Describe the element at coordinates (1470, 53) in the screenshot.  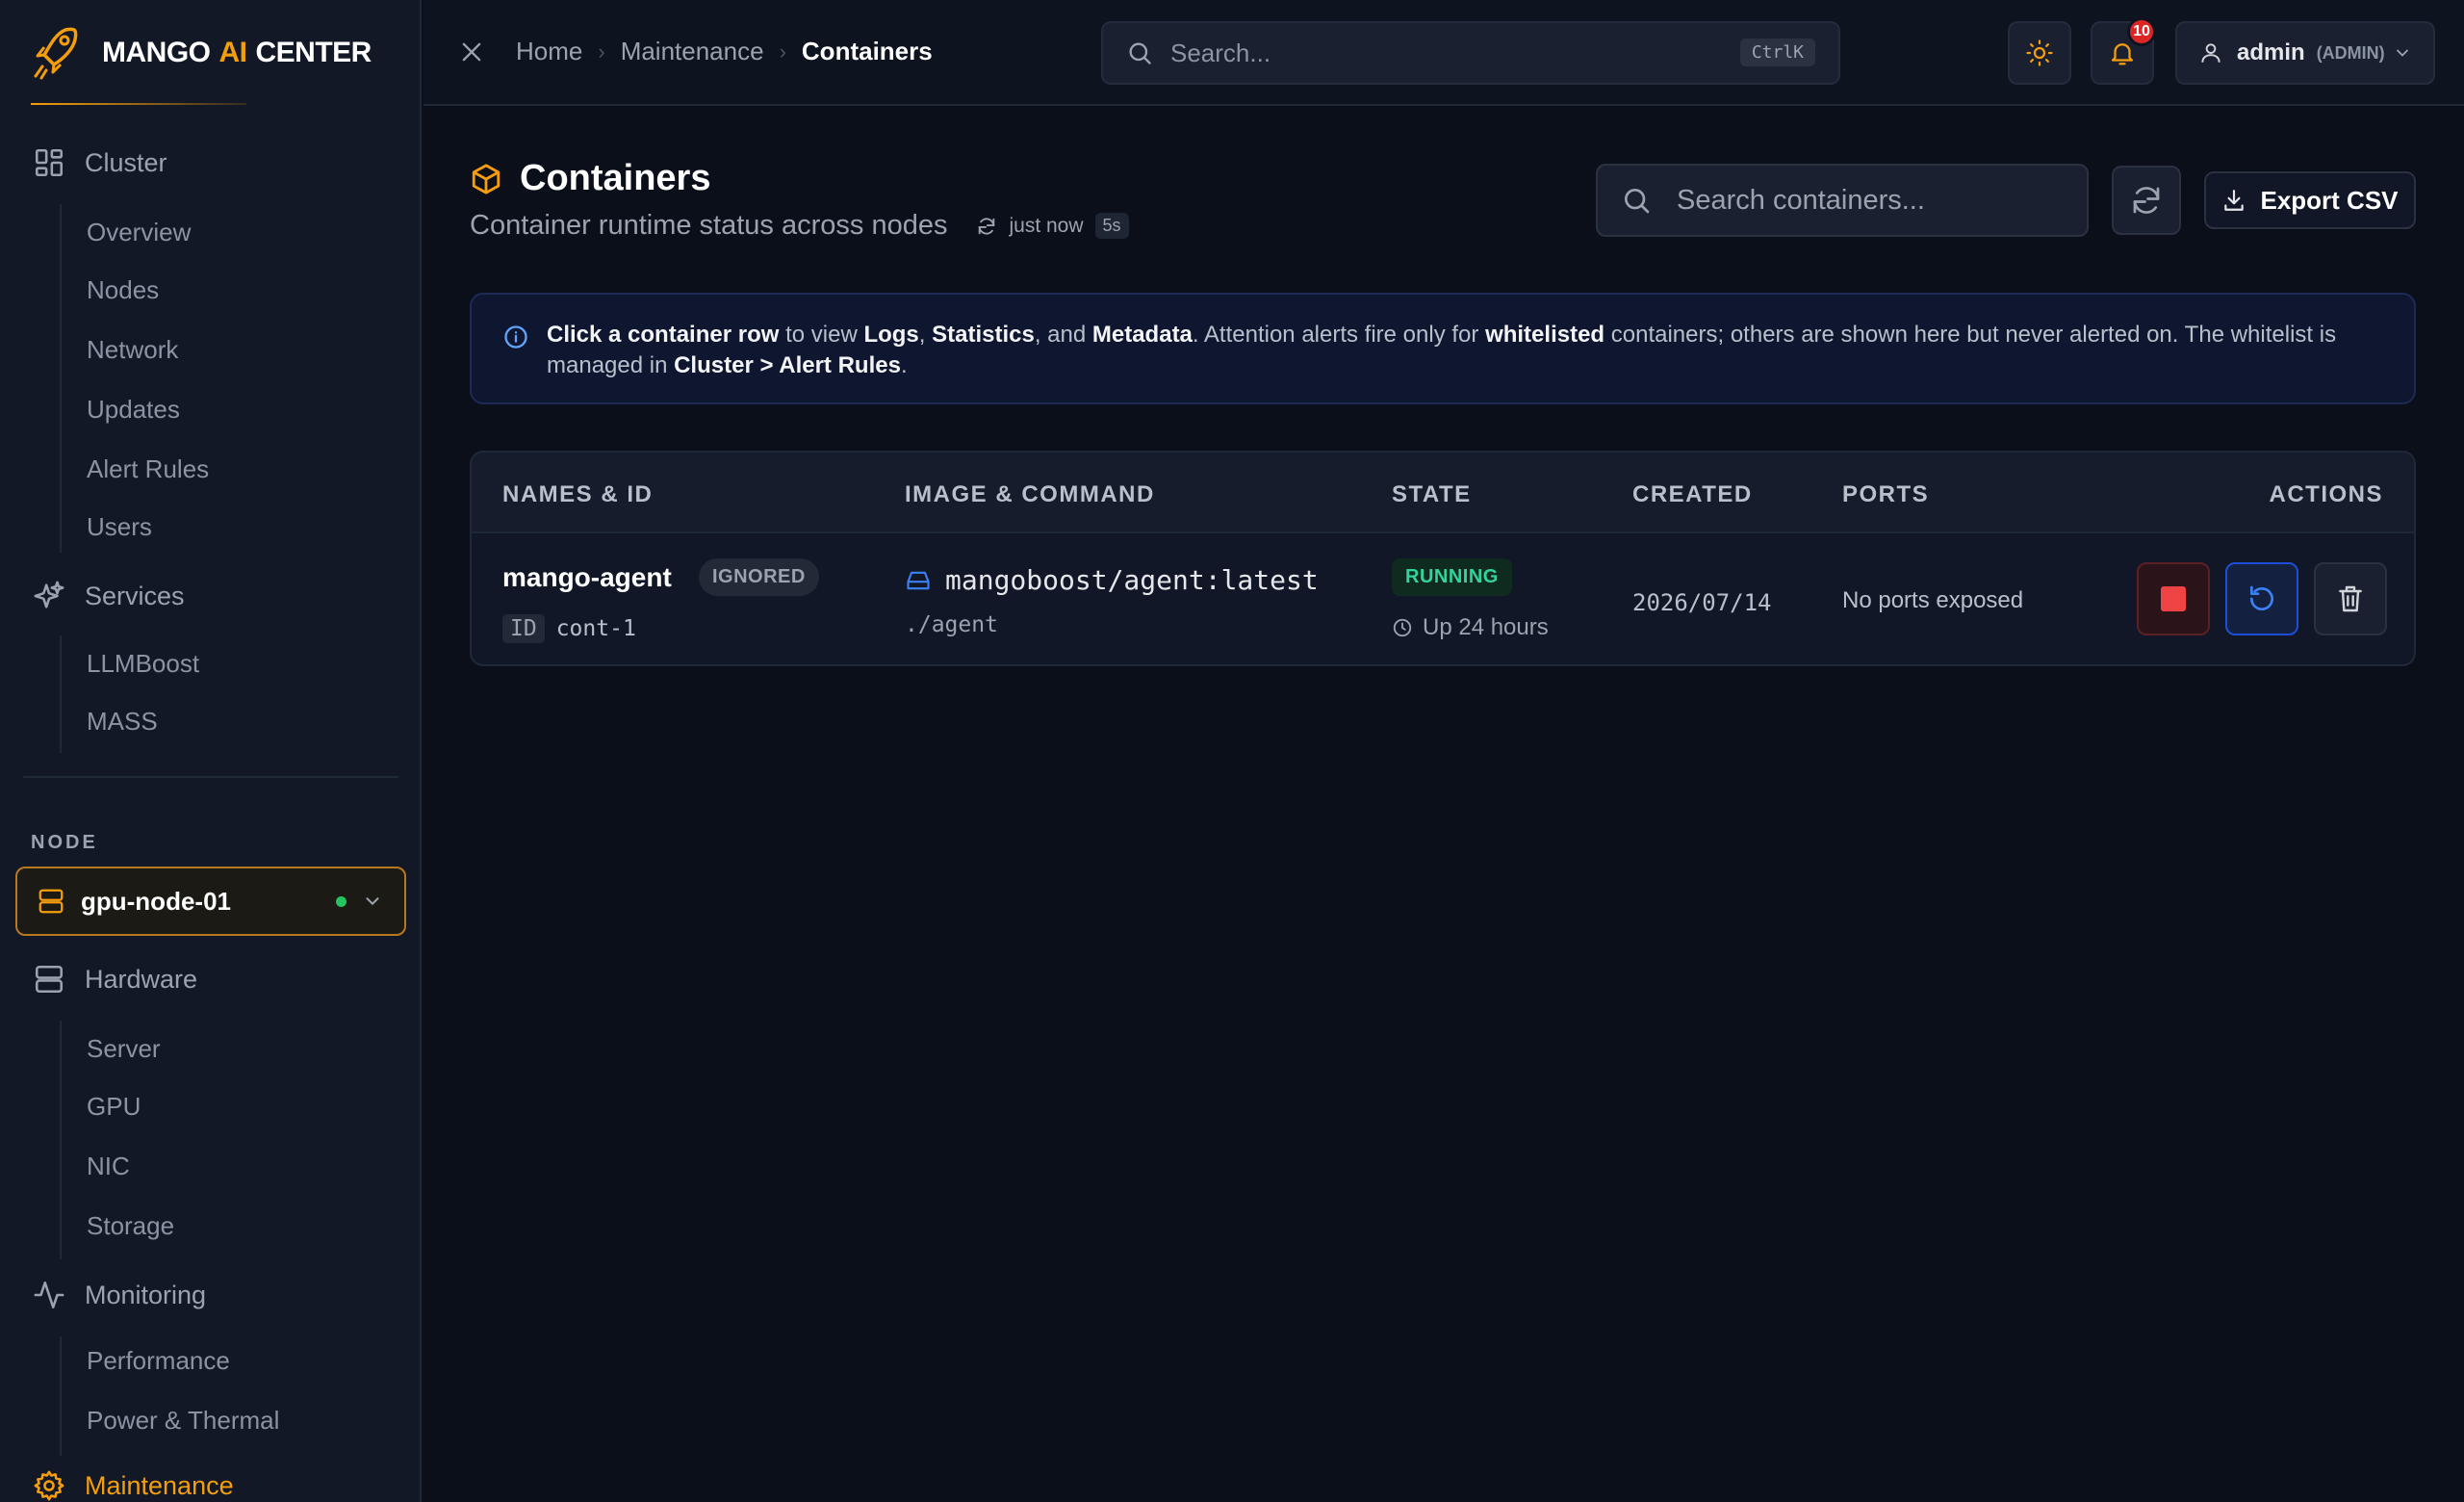
I see `global-search-input: Search... CtrlK` at that location.